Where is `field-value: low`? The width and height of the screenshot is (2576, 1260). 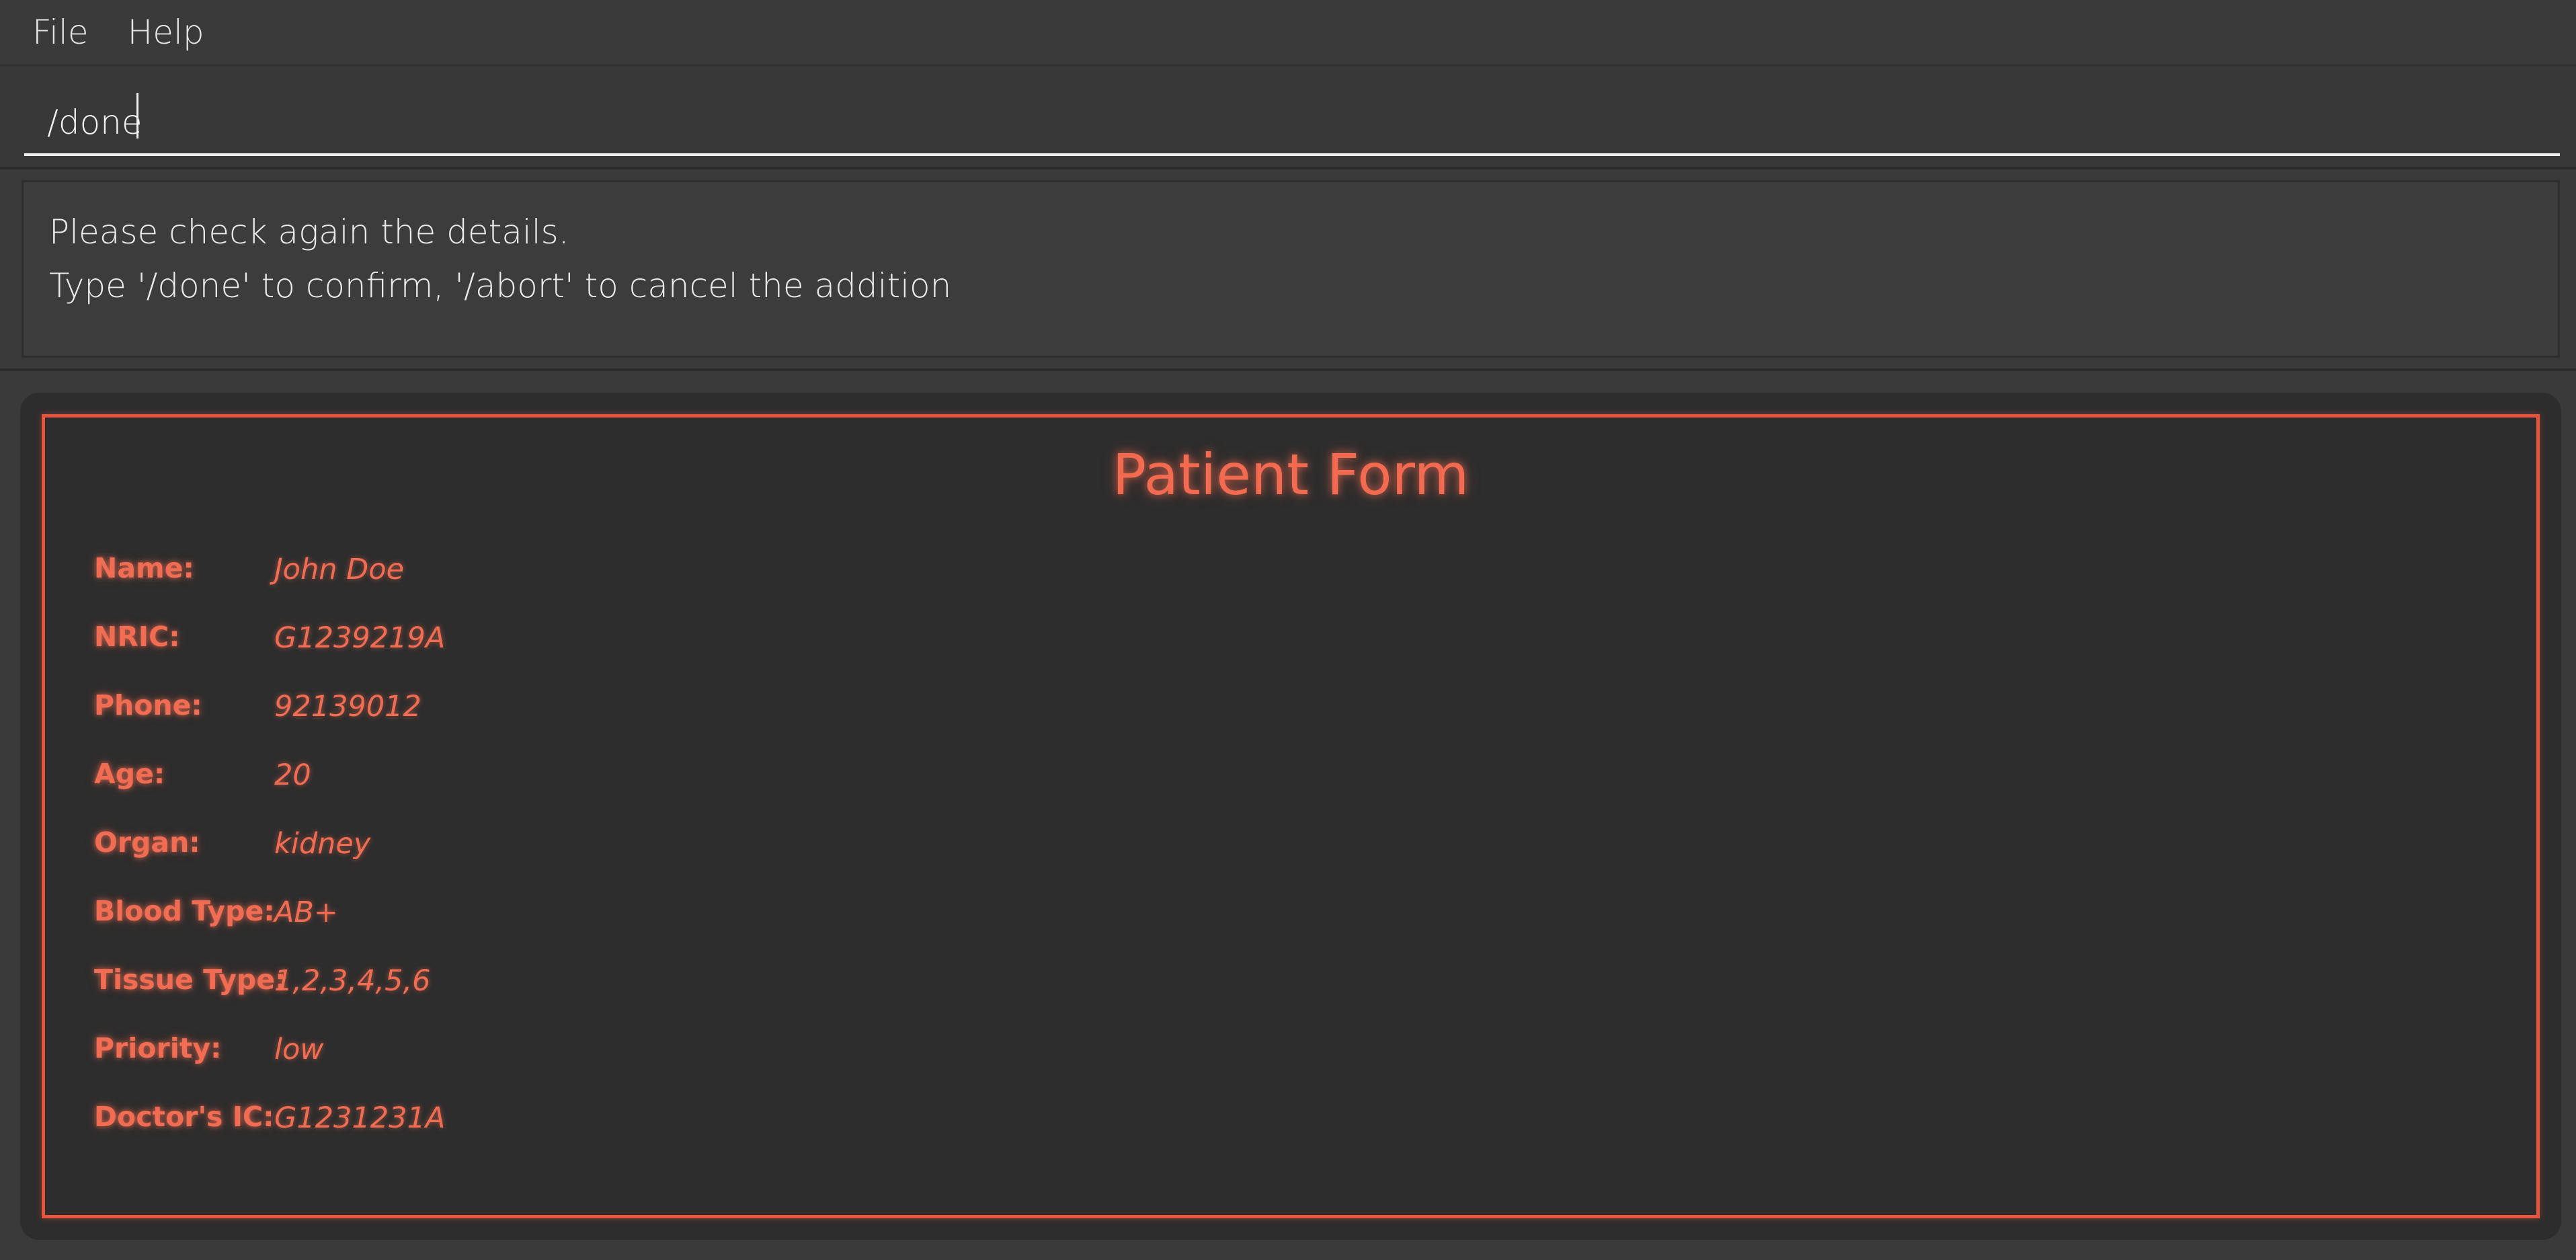
field-value: low is located at coordinates (299, 1049).